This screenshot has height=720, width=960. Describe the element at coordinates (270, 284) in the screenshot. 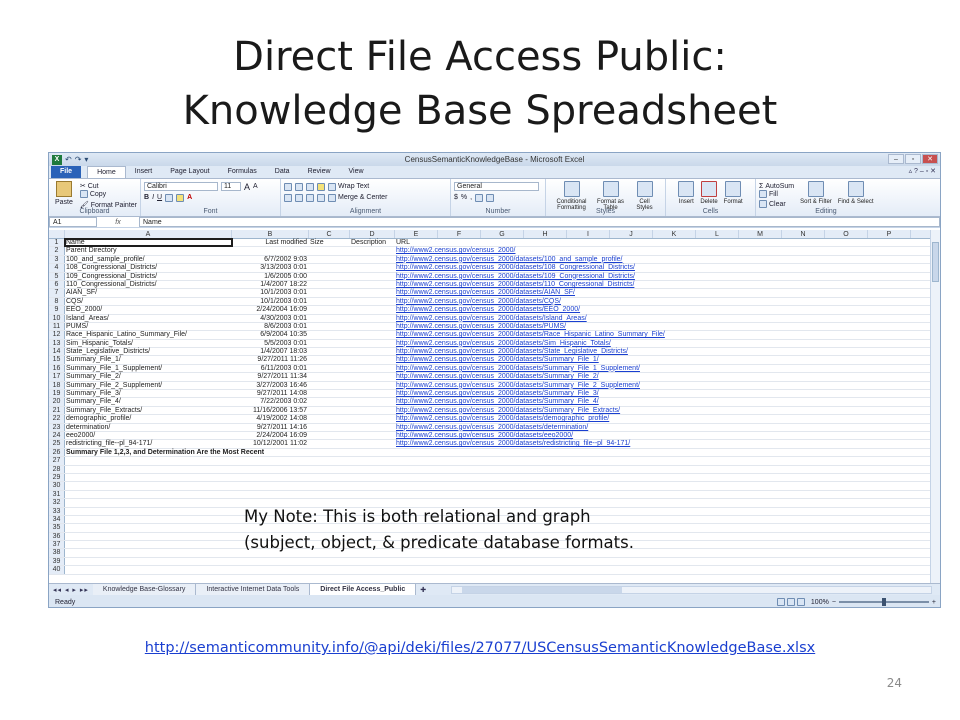

I see `cell-last-modified: 1/4/2007 18:22` at that location.